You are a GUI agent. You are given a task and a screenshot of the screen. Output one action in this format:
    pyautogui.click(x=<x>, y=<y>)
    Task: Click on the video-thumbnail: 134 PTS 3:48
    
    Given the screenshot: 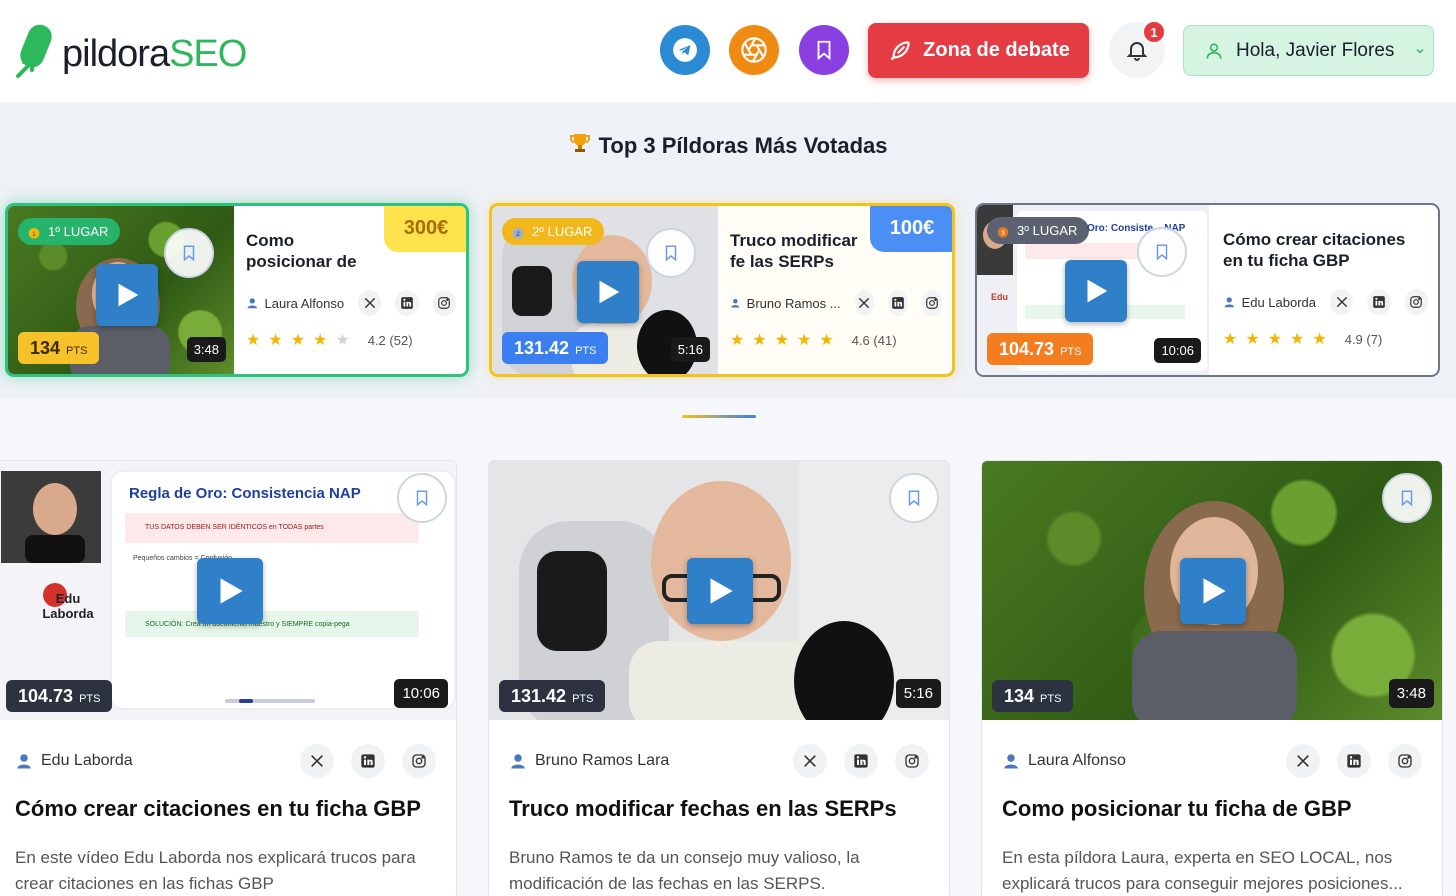 What is the action you would take?
    pyautogui.click(x=1212, y=590)
    